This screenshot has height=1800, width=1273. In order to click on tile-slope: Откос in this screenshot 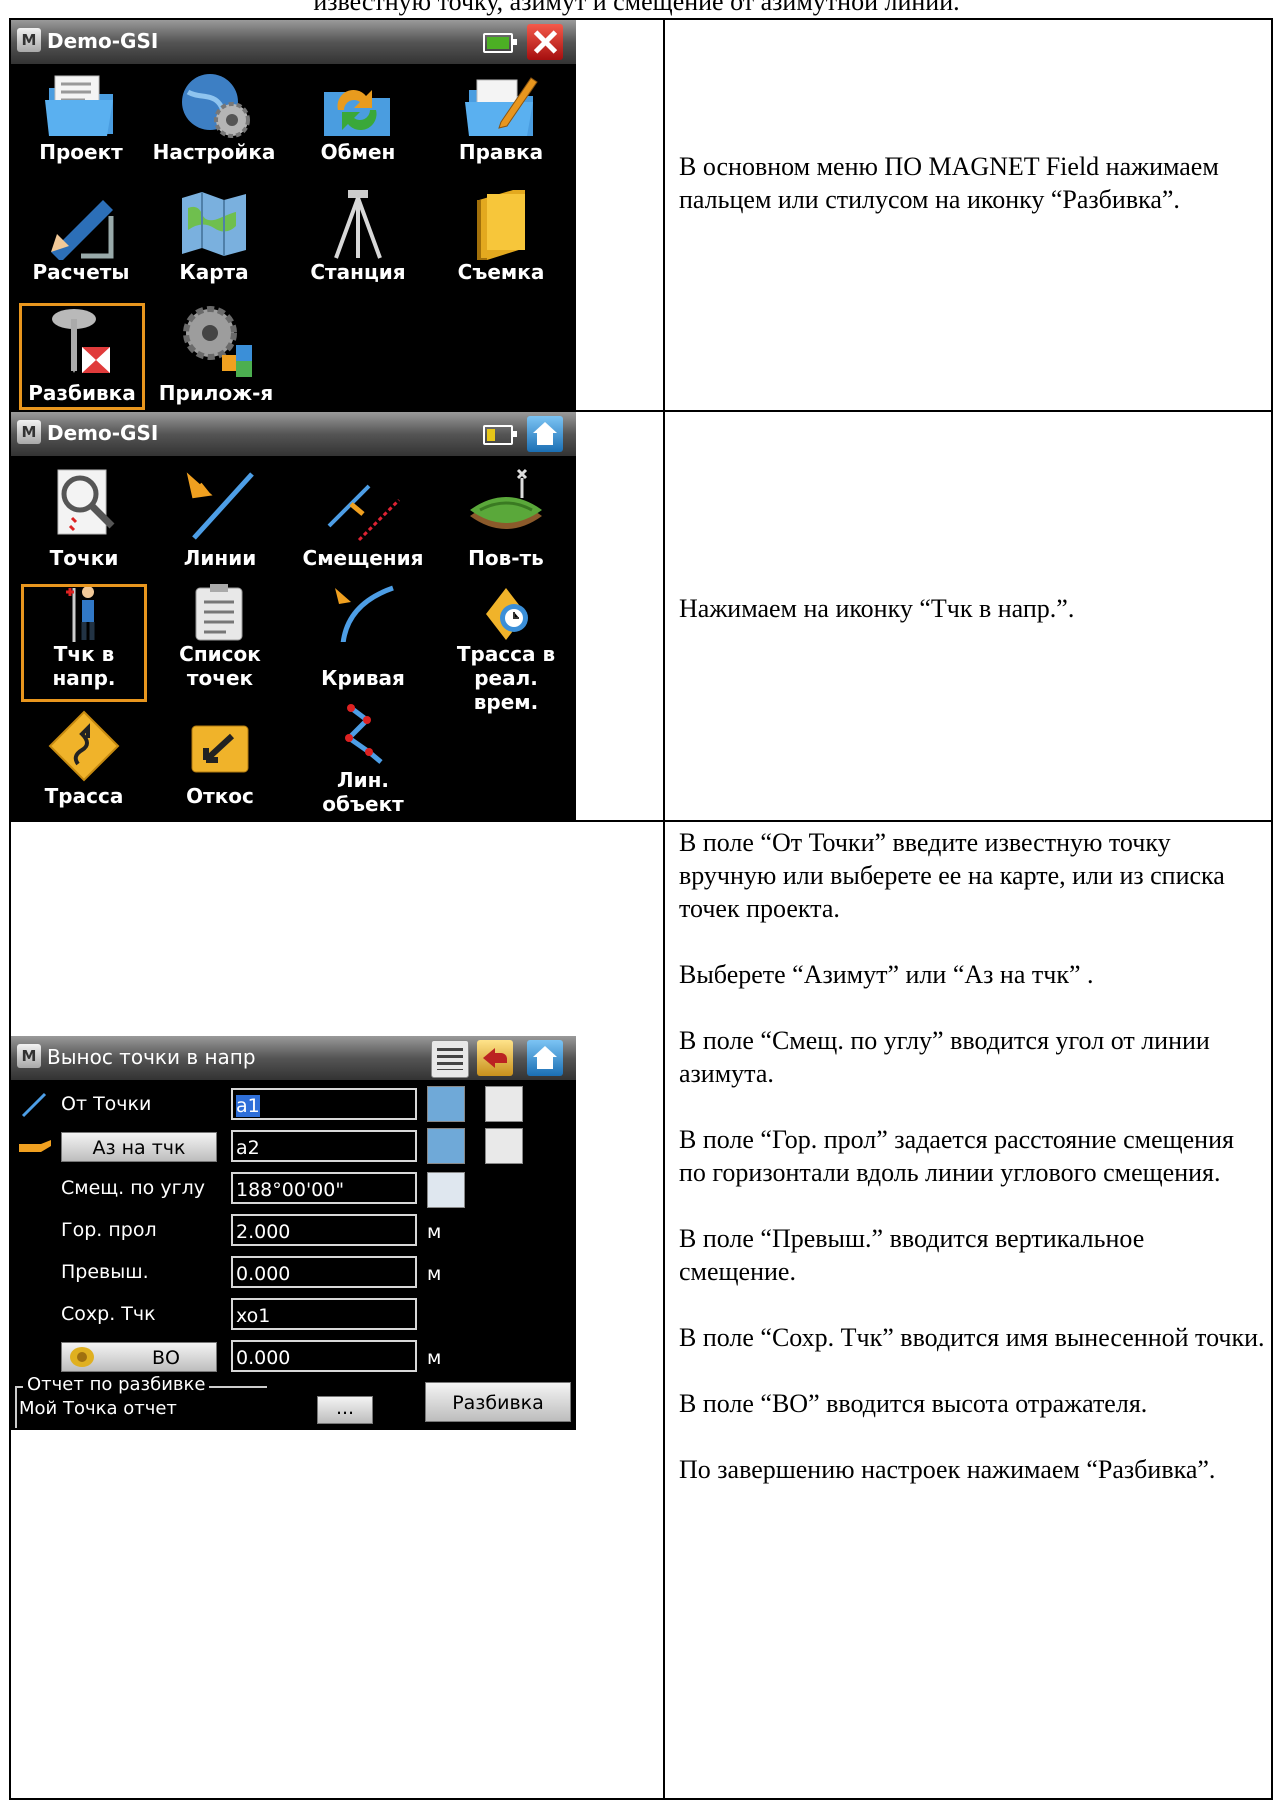, I will do `click(220, 763)`.